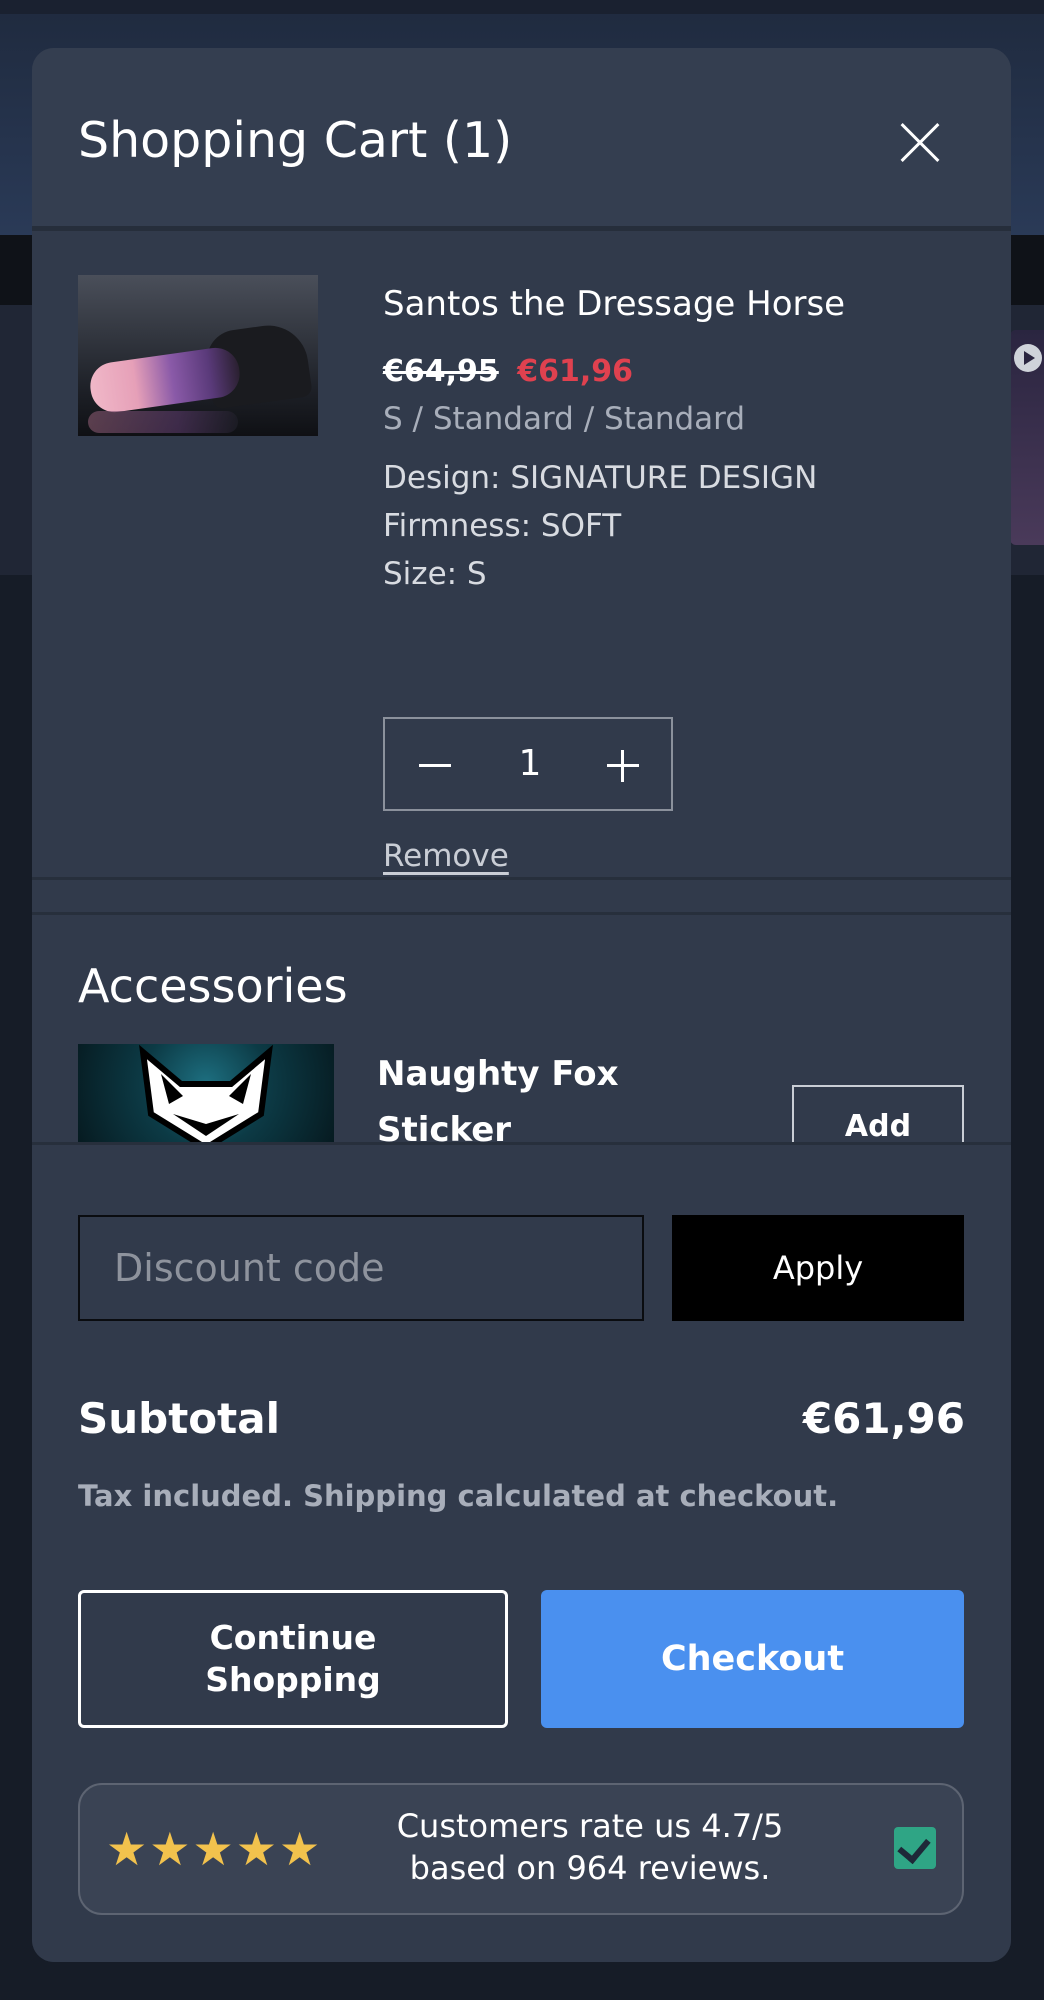 Image resolution: width=1044 pixels, height=2000 pixels. Describe the element at coordinates (441, 371) in the screenshot. I see `original-price: €64,95` at that location.